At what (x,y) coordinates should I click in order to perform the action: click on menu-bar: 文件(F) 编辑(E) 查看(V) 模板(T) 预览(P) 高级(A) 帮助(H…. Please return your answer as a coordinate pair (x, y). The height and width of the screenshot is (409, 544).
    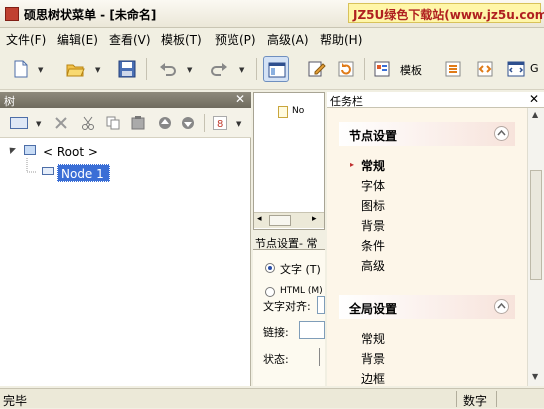
    Looking at the image, I should click on (272, 38).